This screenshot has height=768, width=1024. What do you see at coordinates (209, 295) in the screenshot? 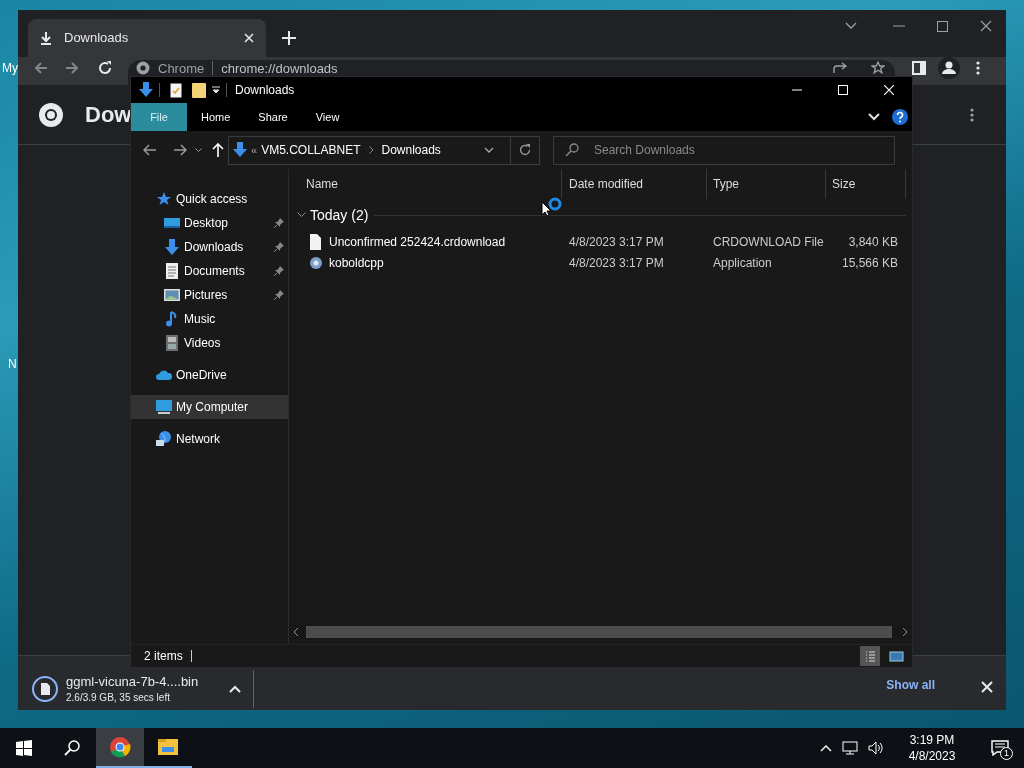
I see `nav-item: Pictures` at bounding box center [209, 295].